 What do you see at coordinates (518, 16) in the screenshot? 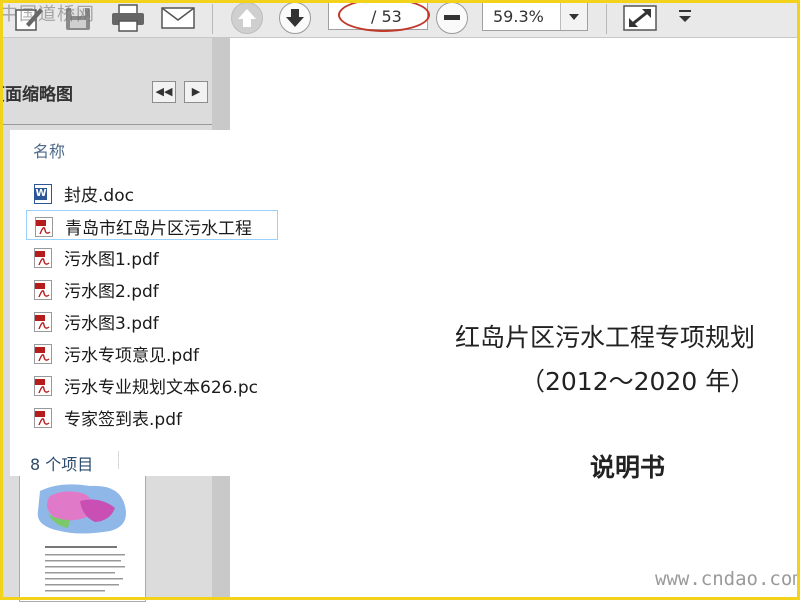
I see `zoom-value: 59.3%` at bounding box center [518, 16].